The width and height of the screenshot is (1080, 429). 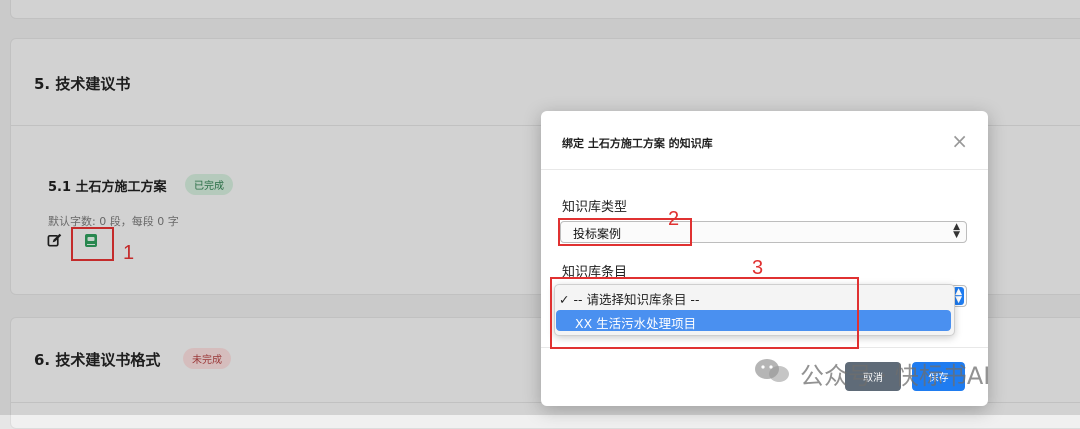 What do you see at coordinates (956, 231) in the screenshot?
I see `select-arrows-icon: ▲ ▼` at bounding box center [956, 231].